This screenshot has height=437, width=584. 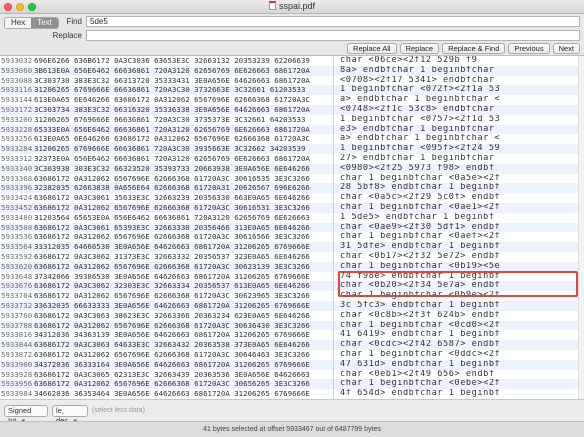 What do you see at coordinates (18, 23) in the screenshot?
I see `hex-mode-tab: Hex` at bounding box center [18, 23].